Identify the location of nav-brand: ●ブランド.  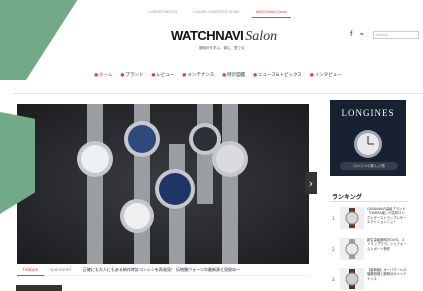
(132, 76).